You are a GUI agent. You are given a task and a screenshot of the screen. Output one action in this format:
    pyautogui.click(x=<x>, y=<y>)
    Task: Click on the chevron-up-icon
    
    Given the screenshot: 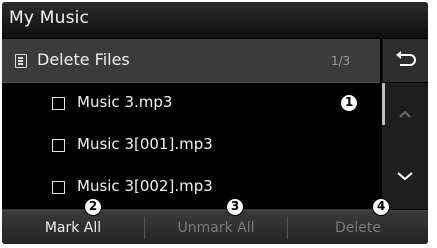 What is the action you would take?
    pyautogui.click(x=405, y=114)
    